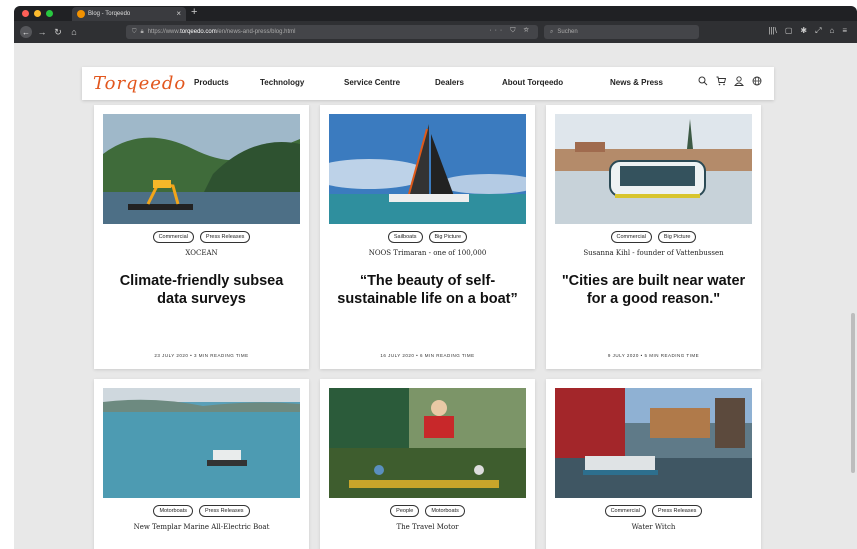  I want to click on page-actions-icon: ··· ⛉ ☆, so click(510, 31).